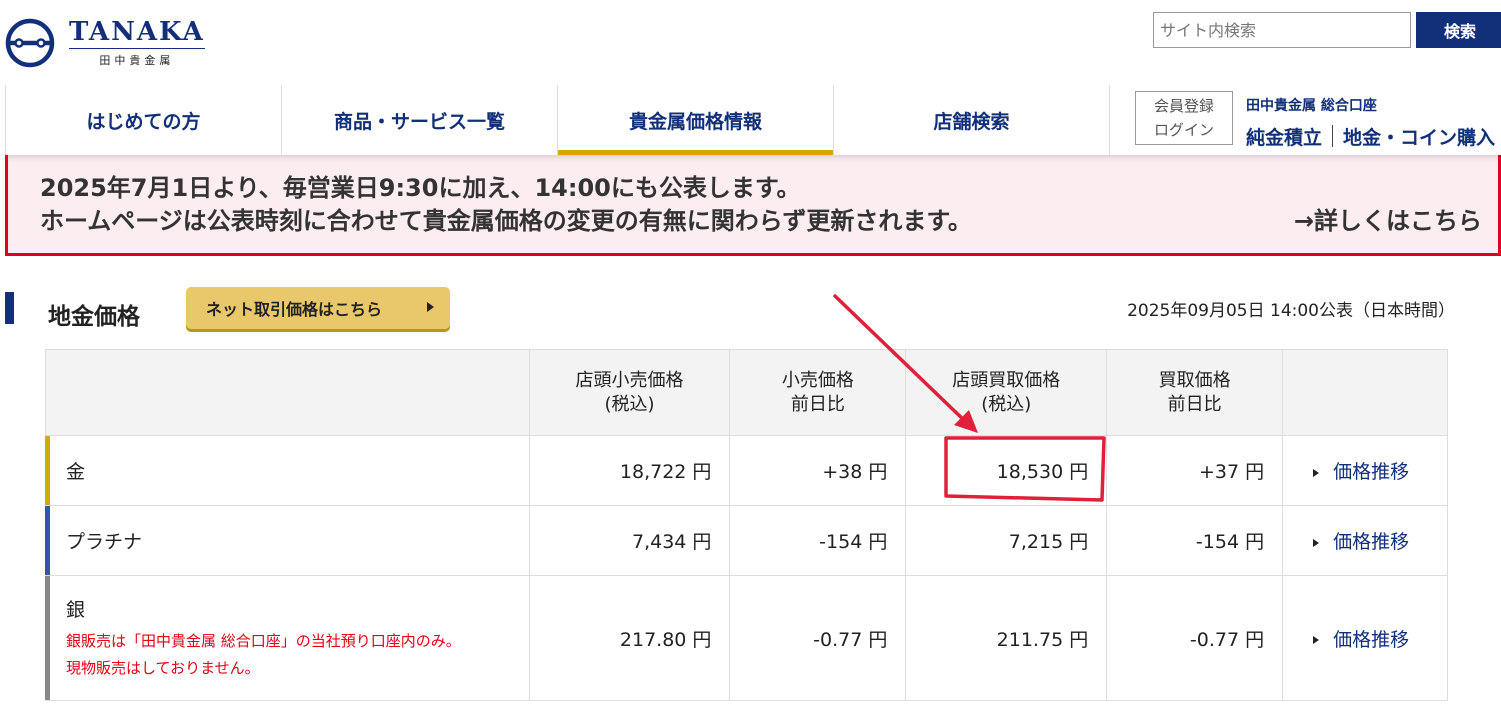 This screenshot has width=1501, height=713. I want to click on account-links: 純金積立 地金・コイン購入, so click(1370, 136).